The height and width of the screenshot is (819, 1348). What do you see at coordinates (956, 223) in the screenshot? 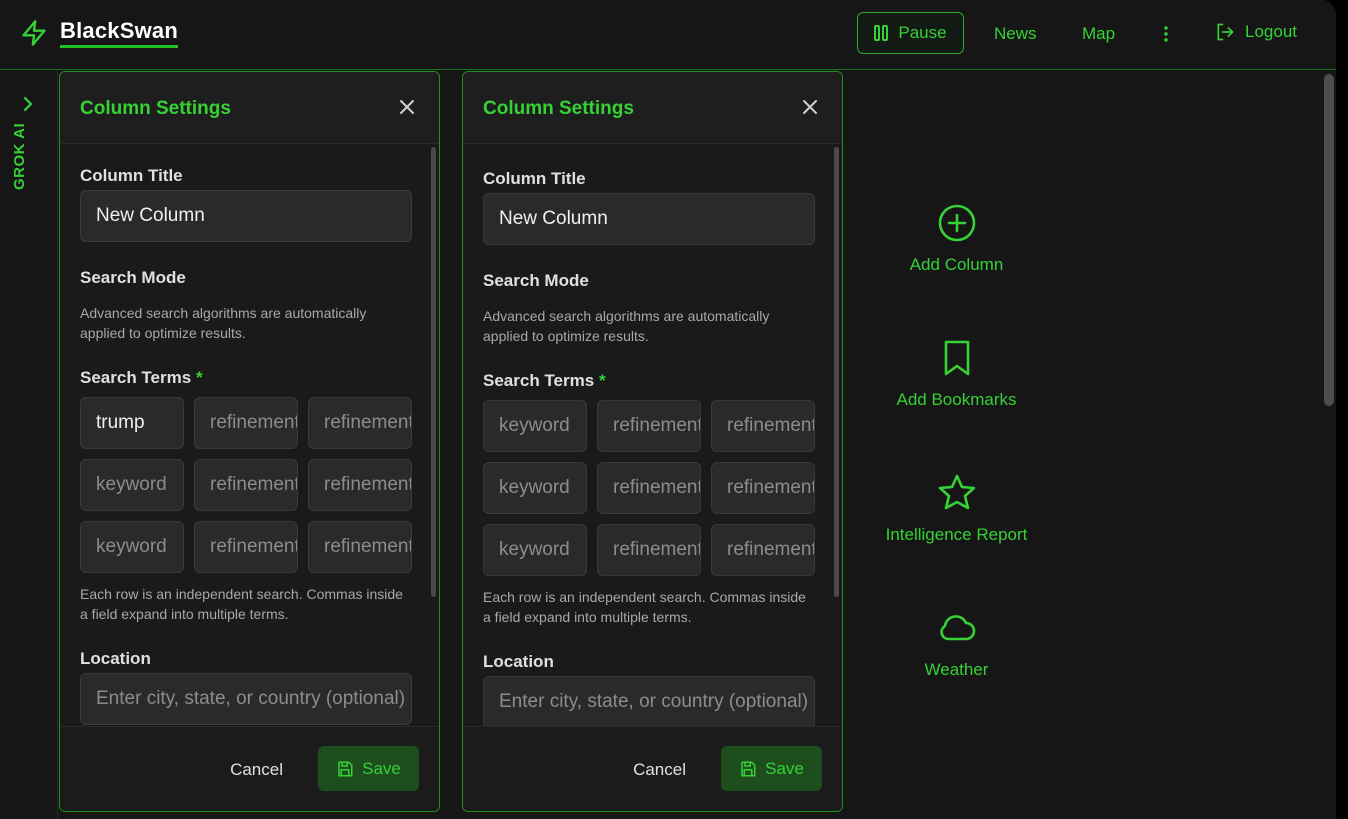
I see `plus-circle-icon` at bounding box center [956, 223].